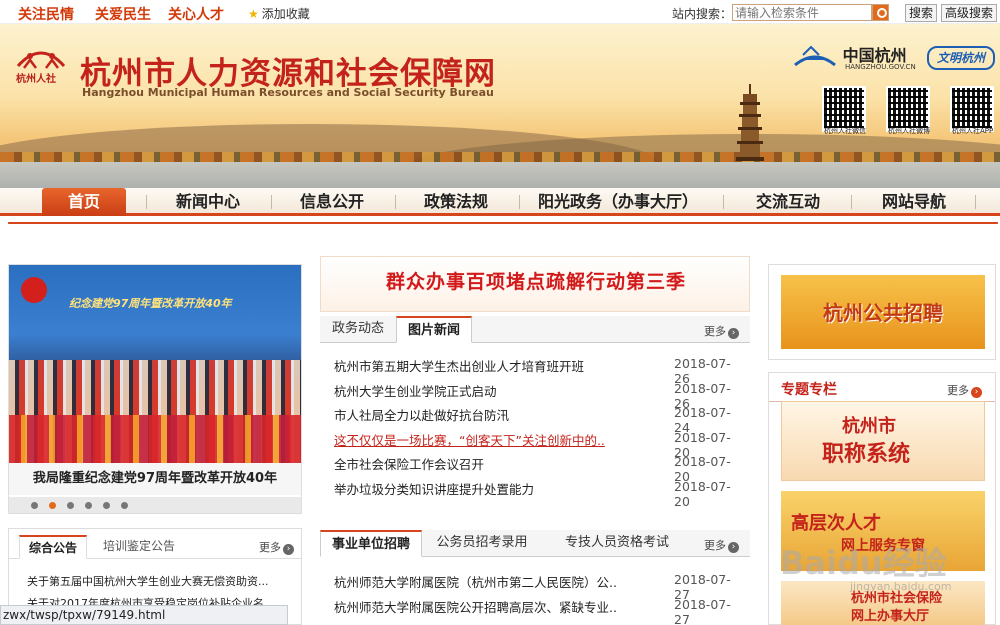  What do you see at coordinates (332, 202) in the screenshot?
I see `nav-item-info: 信息公开` at bounding box center [332, 202].